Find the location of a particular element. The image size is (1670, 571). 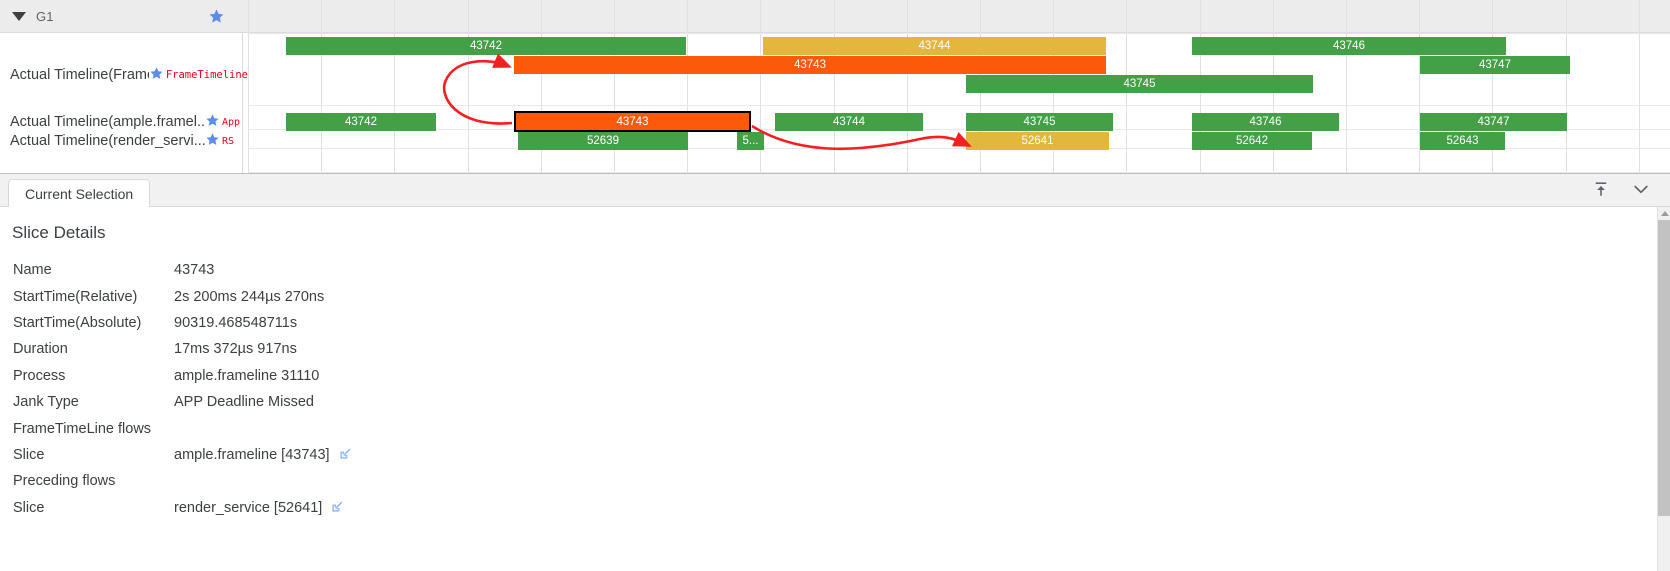

detail-value-text: render_service [52641] is located at coordinates (248, 507).